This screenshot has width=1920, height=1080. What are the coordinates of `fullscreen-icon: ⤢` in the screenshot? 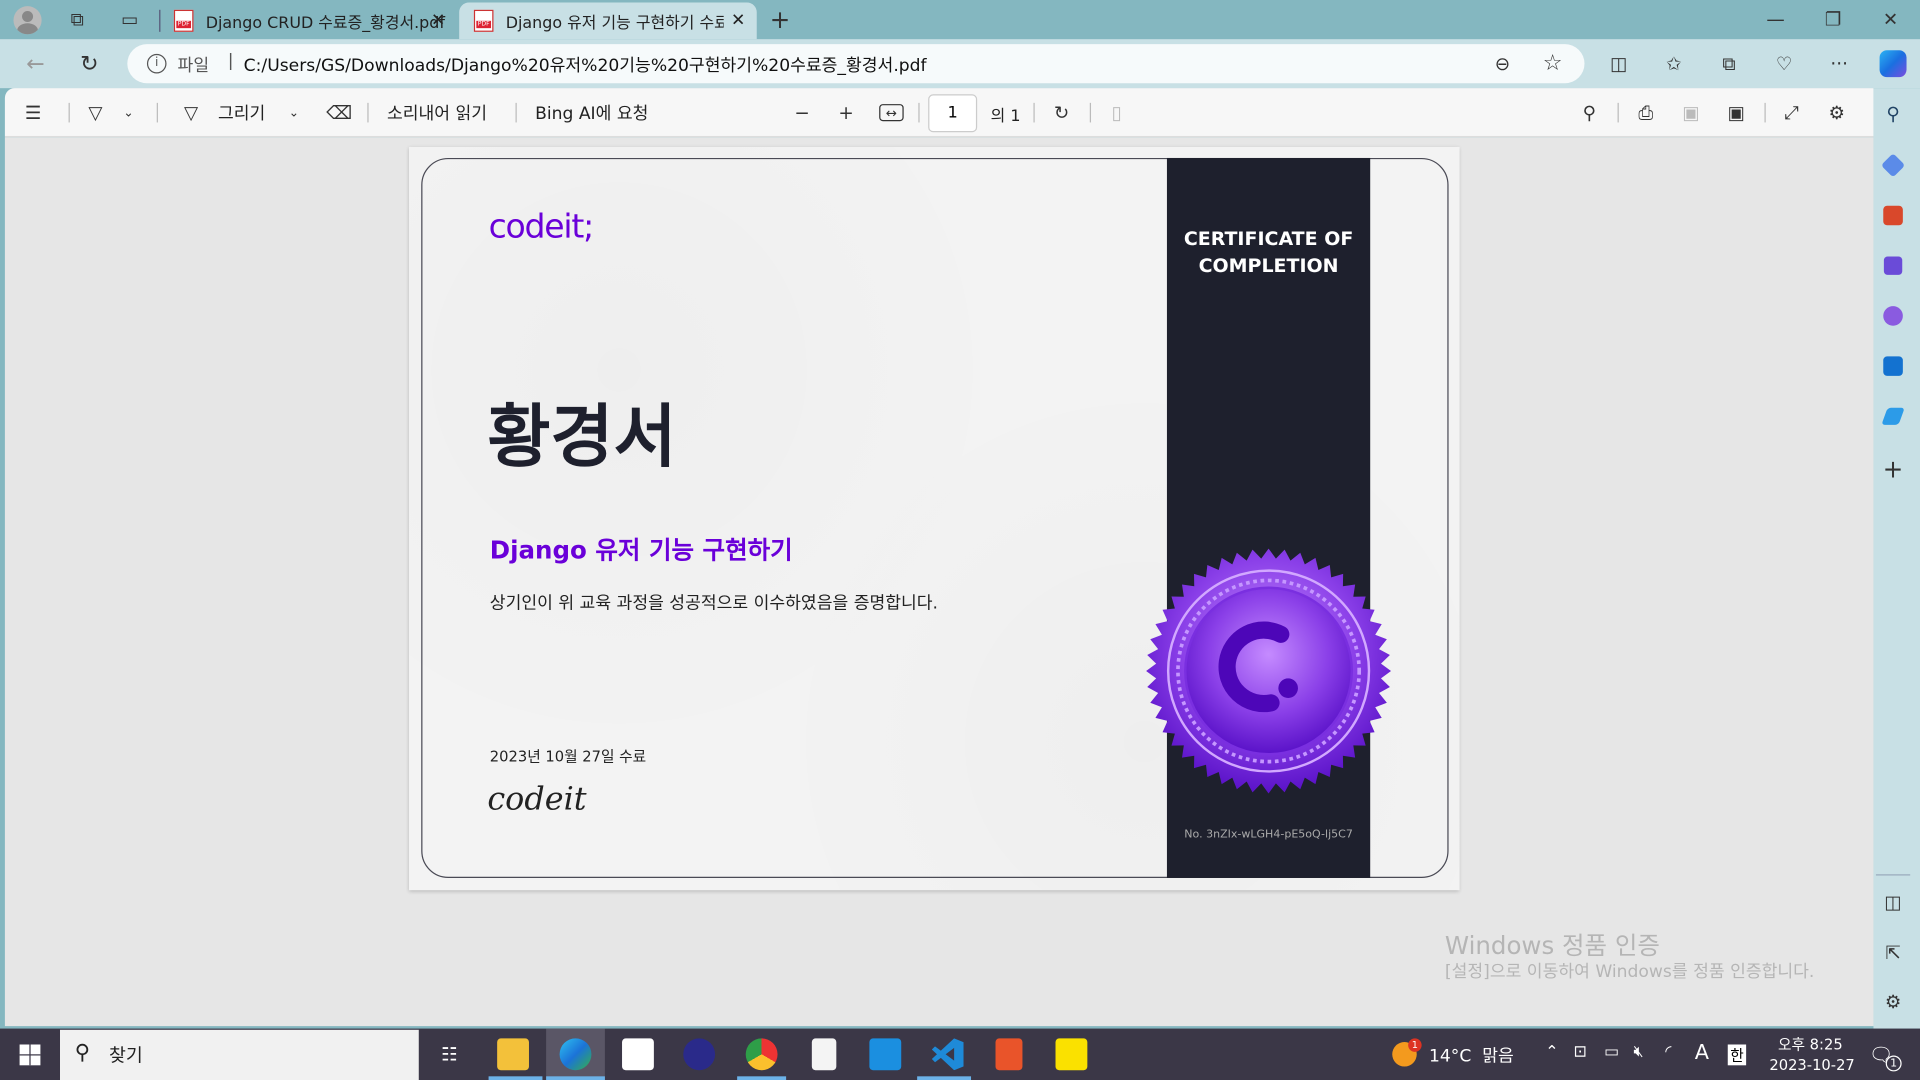 It's located at (1791, 112).